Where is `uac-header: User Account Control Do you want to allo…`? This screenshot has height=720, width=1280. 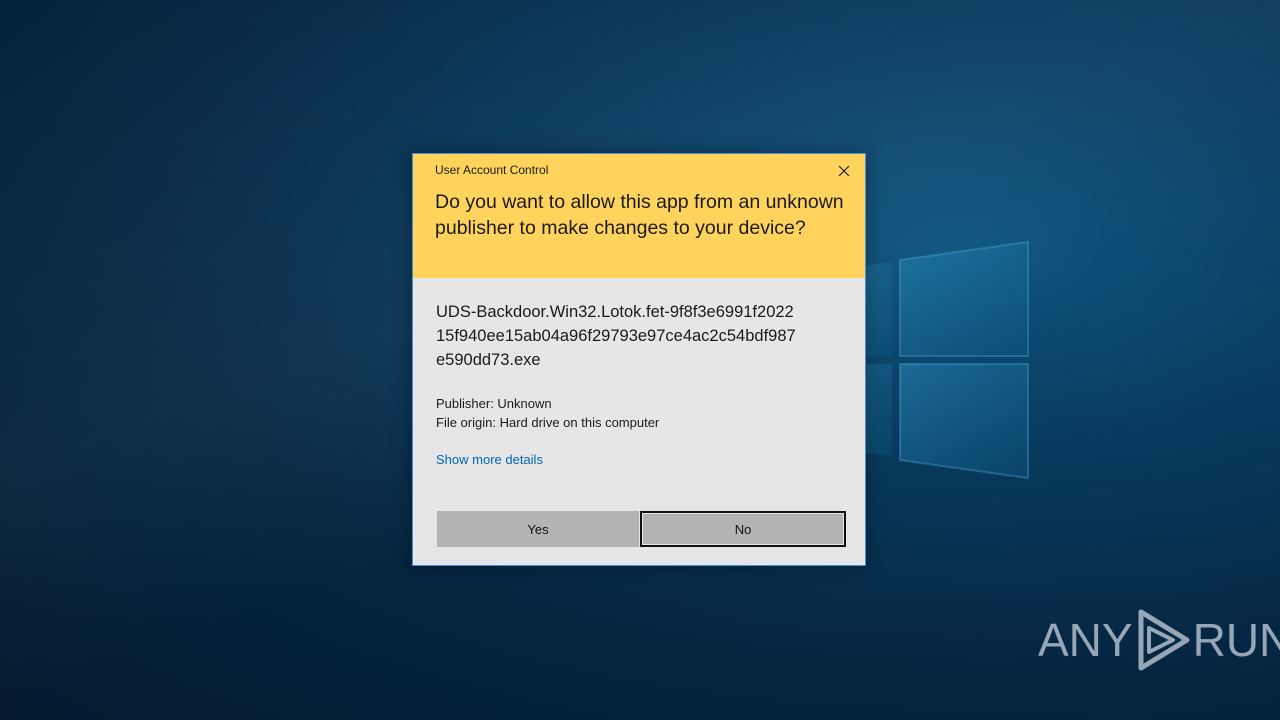
uac-header: User Account Control Do you want to allo… is located at coordinates (639, 216).